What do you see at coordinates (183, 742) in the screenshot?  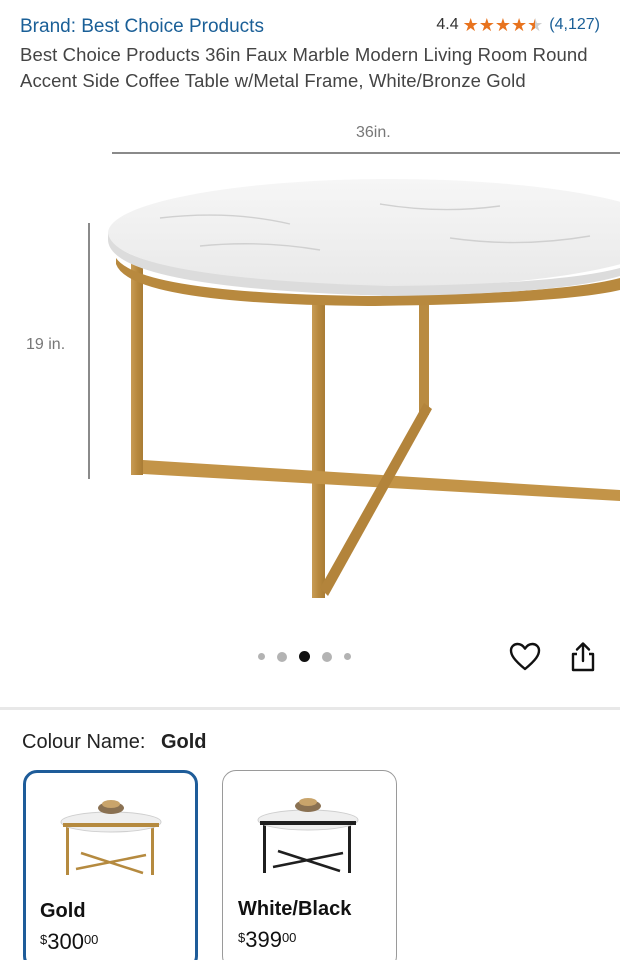 I see `colour-selected-value: Gold` at bounding box center [183, 742].